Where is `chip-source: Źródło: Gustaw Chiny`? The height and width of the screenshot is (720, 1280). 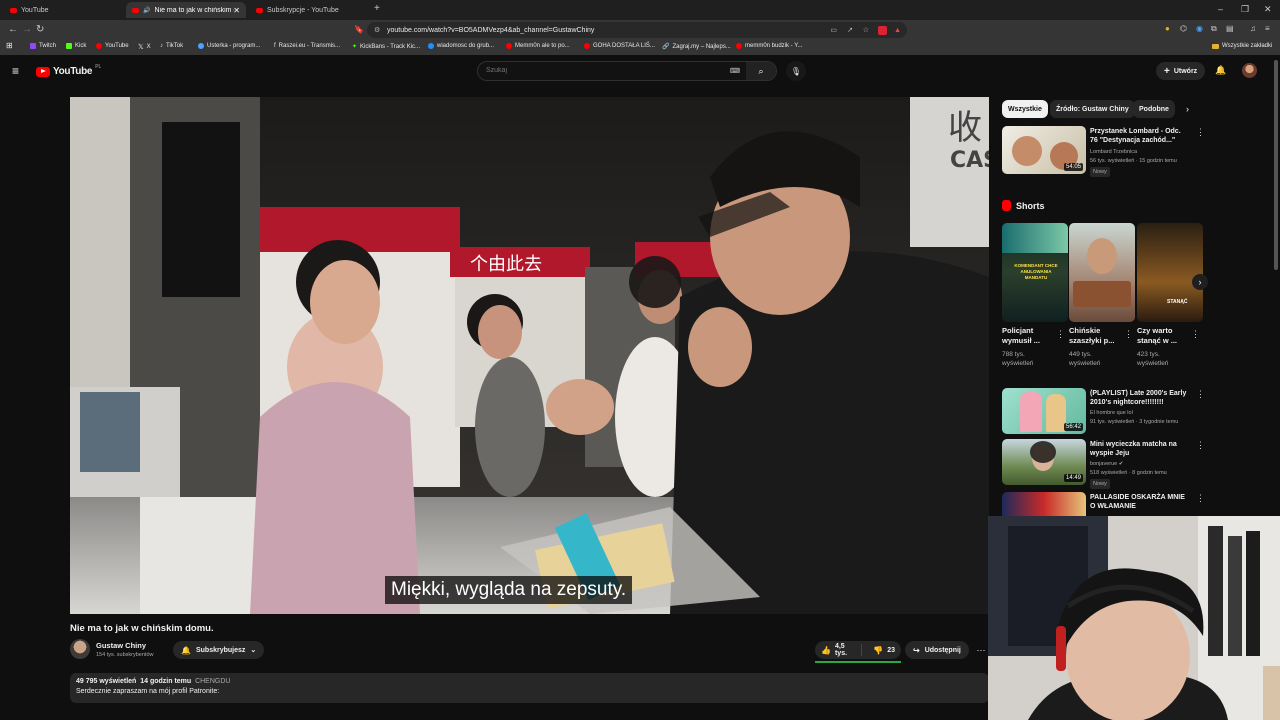 chip-source: Źródło: Gustaw Chiny is located at coordinates (1092, 109).